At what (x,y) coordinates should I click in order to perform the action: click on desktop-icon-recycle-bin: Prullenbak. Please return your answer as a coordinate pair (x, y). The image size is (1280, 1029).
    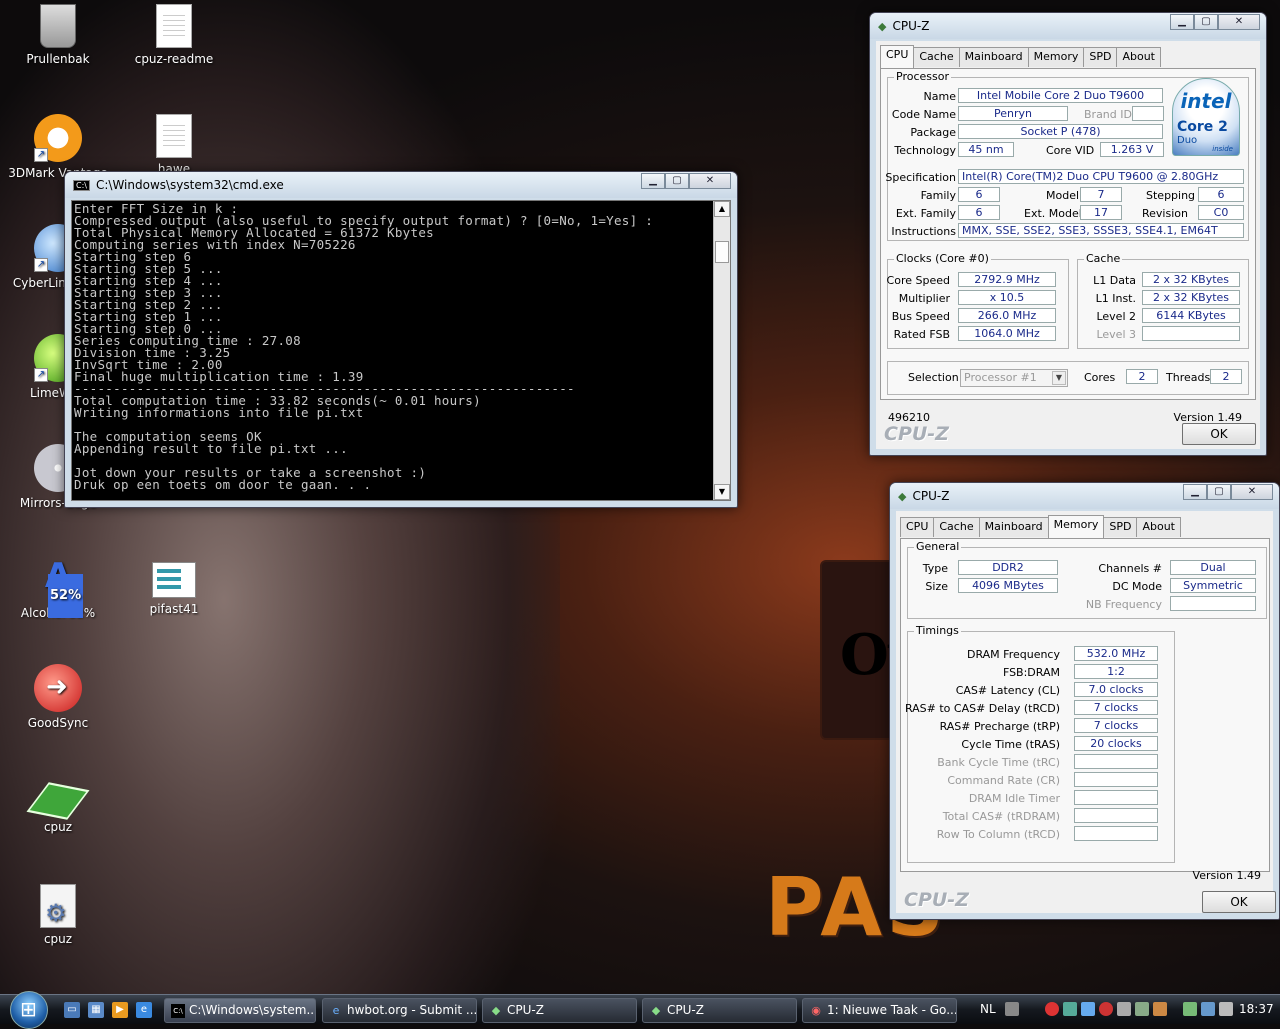
    Looking at the image, I should click on (58, 35).